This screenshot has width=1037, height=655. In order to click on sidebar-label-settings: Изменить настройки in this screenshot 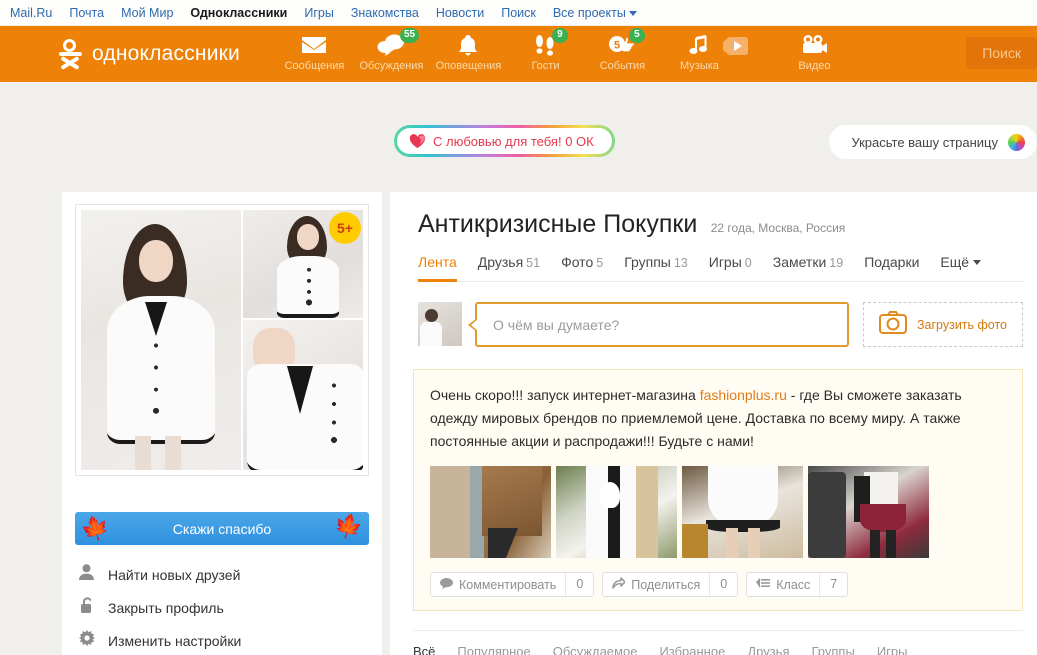, I will do `click(175, 640)`.